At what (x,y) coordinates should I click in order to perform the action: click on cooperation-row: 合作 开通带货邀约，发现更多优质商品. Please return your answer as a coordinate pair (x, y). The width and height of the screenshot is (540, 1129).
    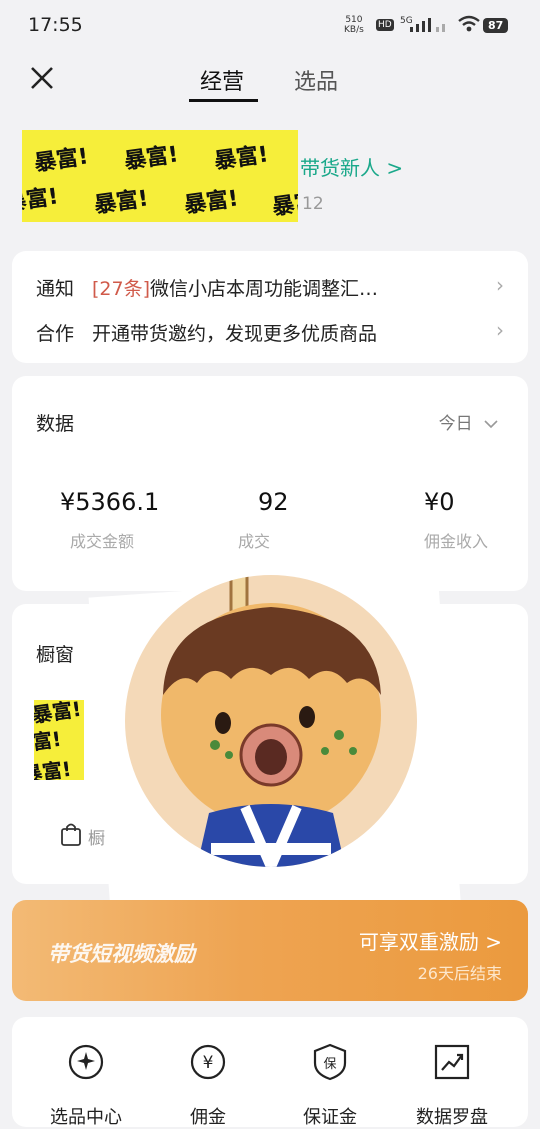
    Looking at the image, I should click on (206, 332).